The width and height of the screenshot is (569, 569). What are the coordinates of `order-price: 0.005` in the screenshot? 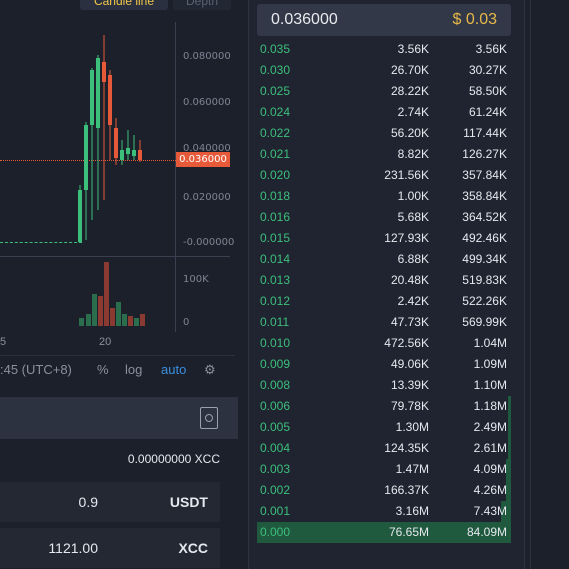 It's located at (275, 427).